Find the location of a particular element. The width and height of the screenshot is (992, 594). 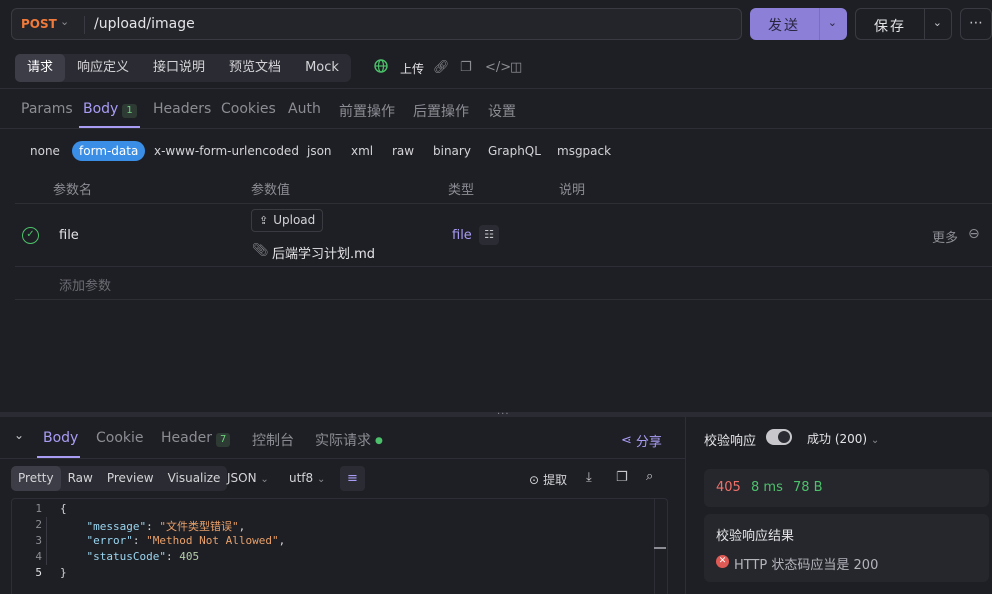

tab-pre-operations: 前置操作 is located at coordinates (367, 111).